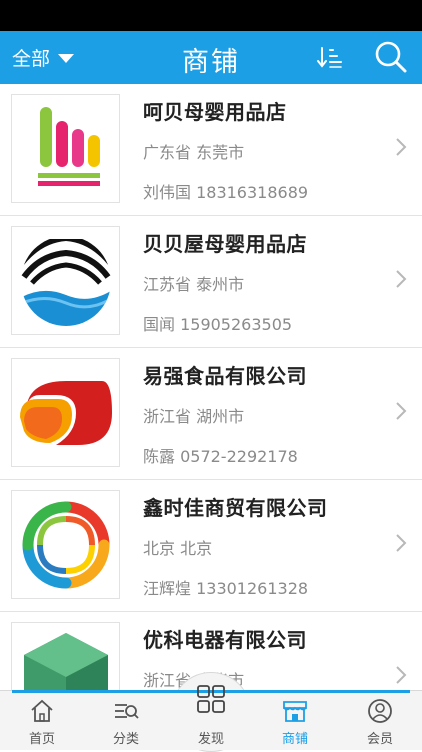 The height and width of the screenshot is (752, 422). What do you see at coordinates (211, 57) in the screenshot?
I see `top-bar: 全部 商铺` at bounding box center [211, 57].